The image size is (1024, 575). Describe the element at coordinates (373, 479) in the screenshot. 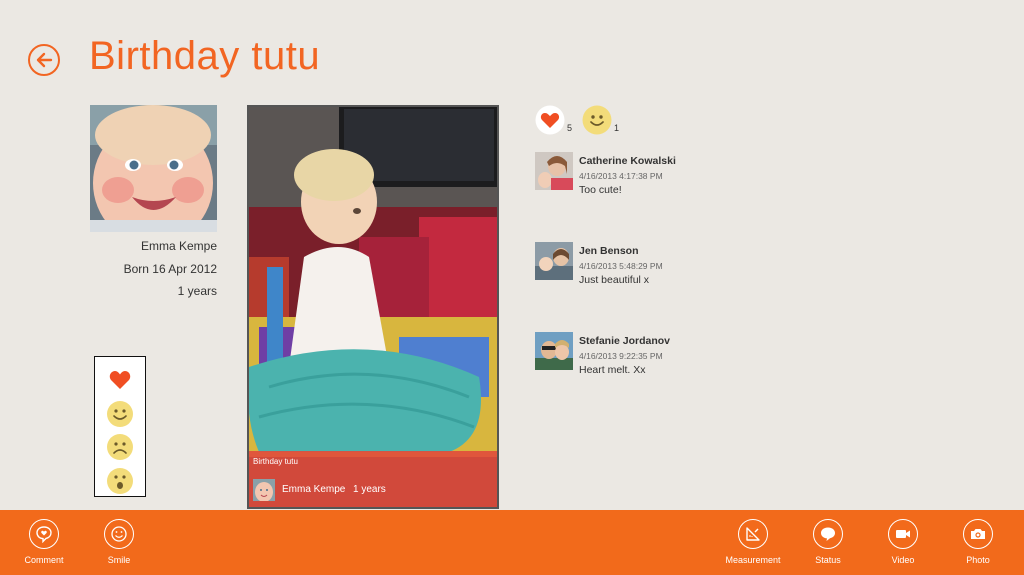

I see `photo-caption: Birthday tutu Emma Kempe 1 years` at that location.